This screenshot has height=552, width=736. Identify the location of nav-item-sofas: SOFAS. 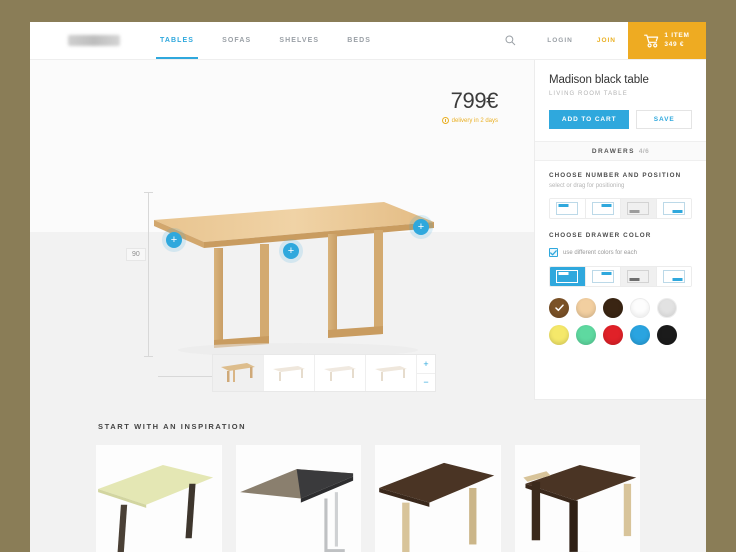
(236, 40).